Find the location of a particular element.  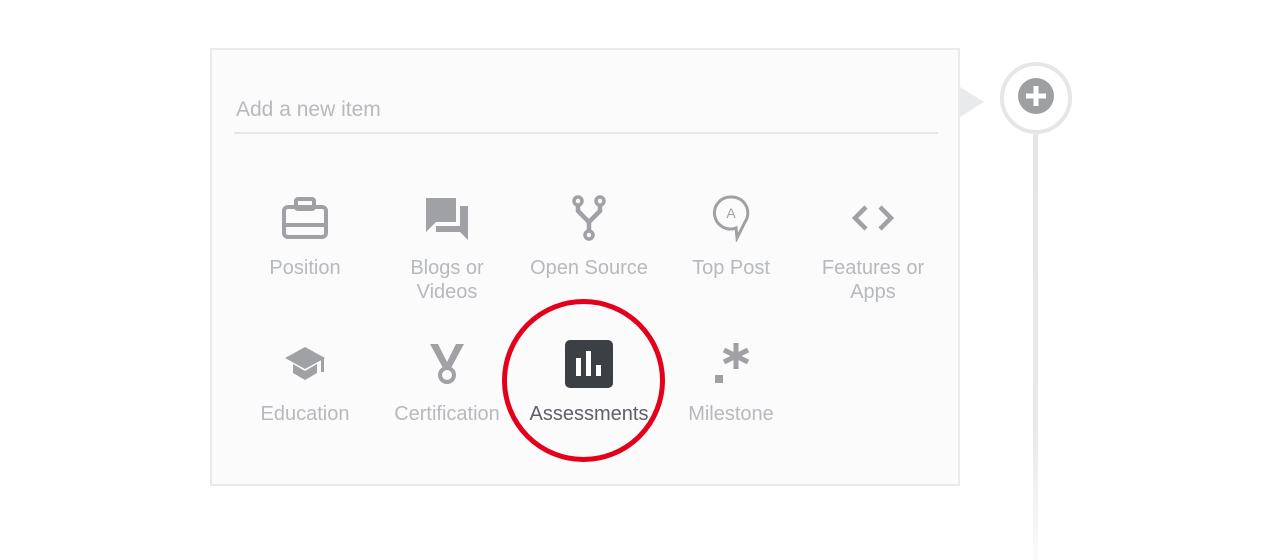

add-item-button is located at coordinates (1036, 98).